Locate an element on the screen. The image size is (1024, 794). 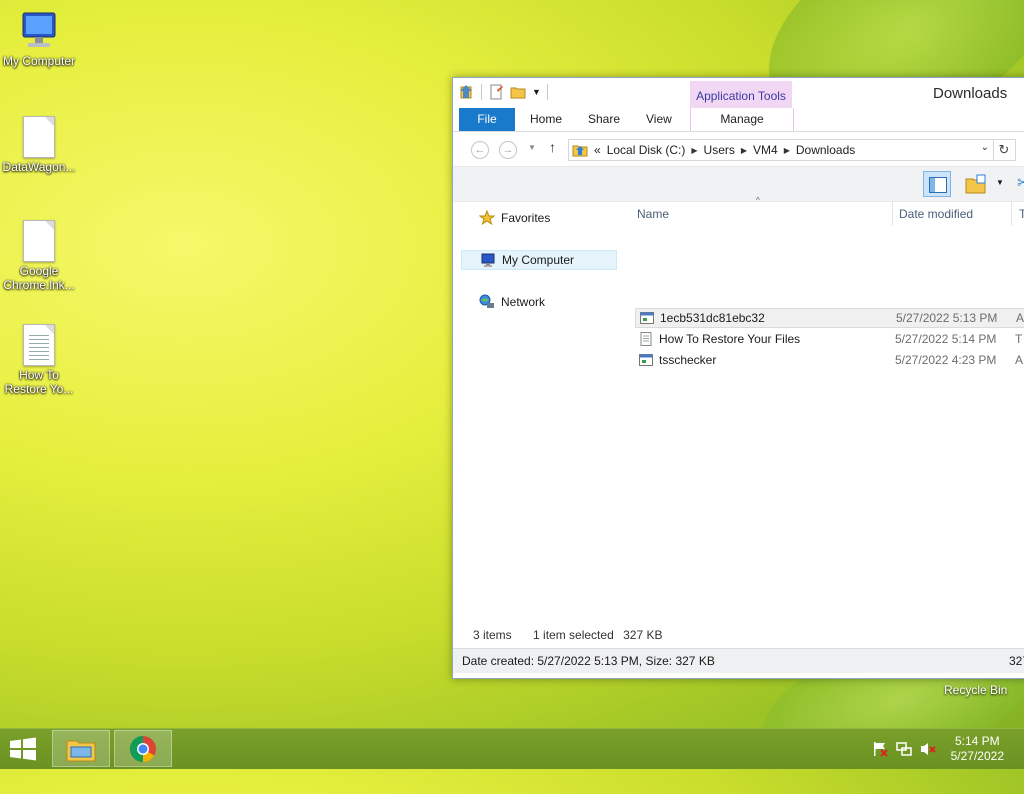
tab-file: File is located at coordinates (487, 119).